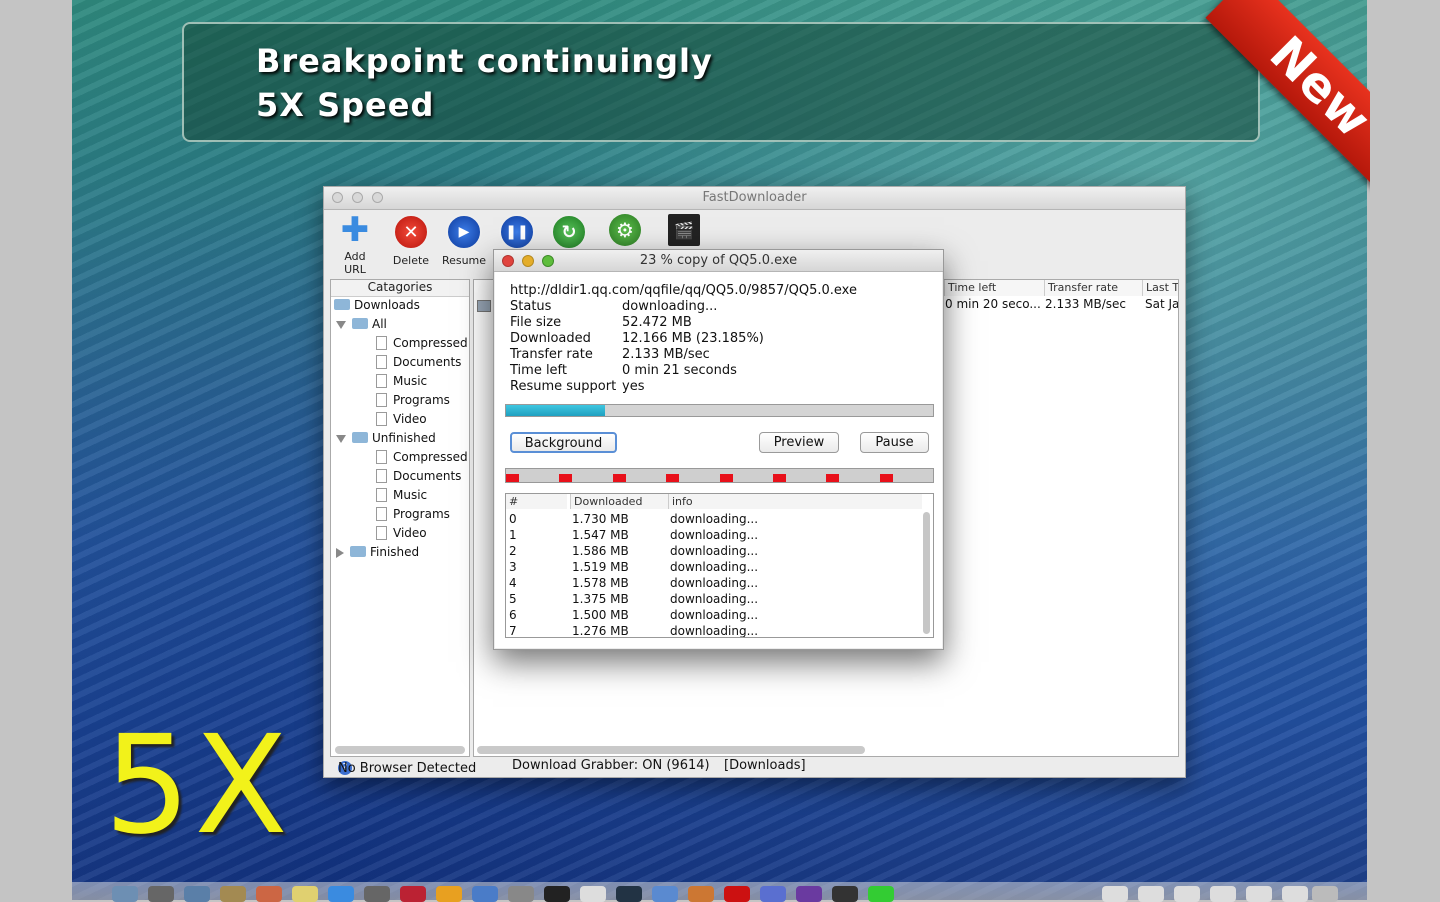 Image resolution: width=1440 pixels, height=902 pixels. What do you see at coordinates (531, 306) in the screenshot?
I see `field-key: Status` at bounding box center [531, 306].